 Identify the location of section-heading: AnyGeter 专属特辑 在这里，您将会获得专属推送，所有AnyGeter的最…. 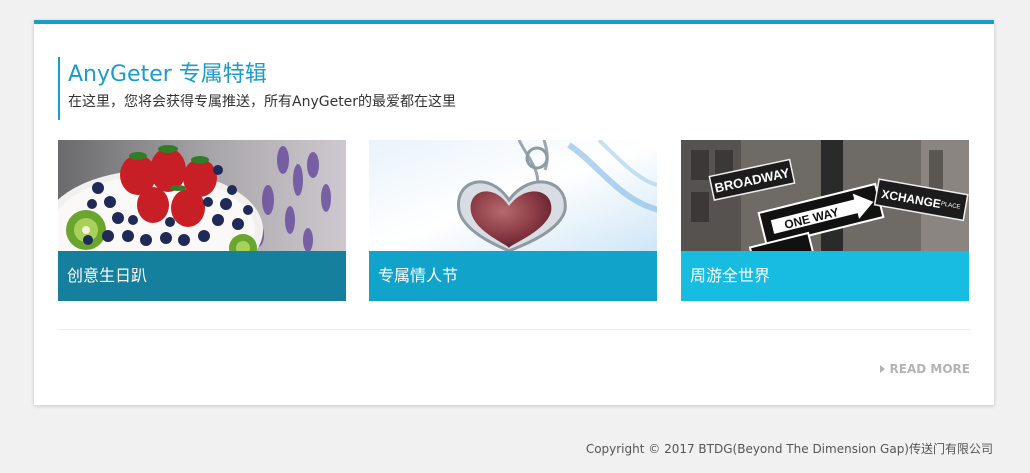
(257, 88).